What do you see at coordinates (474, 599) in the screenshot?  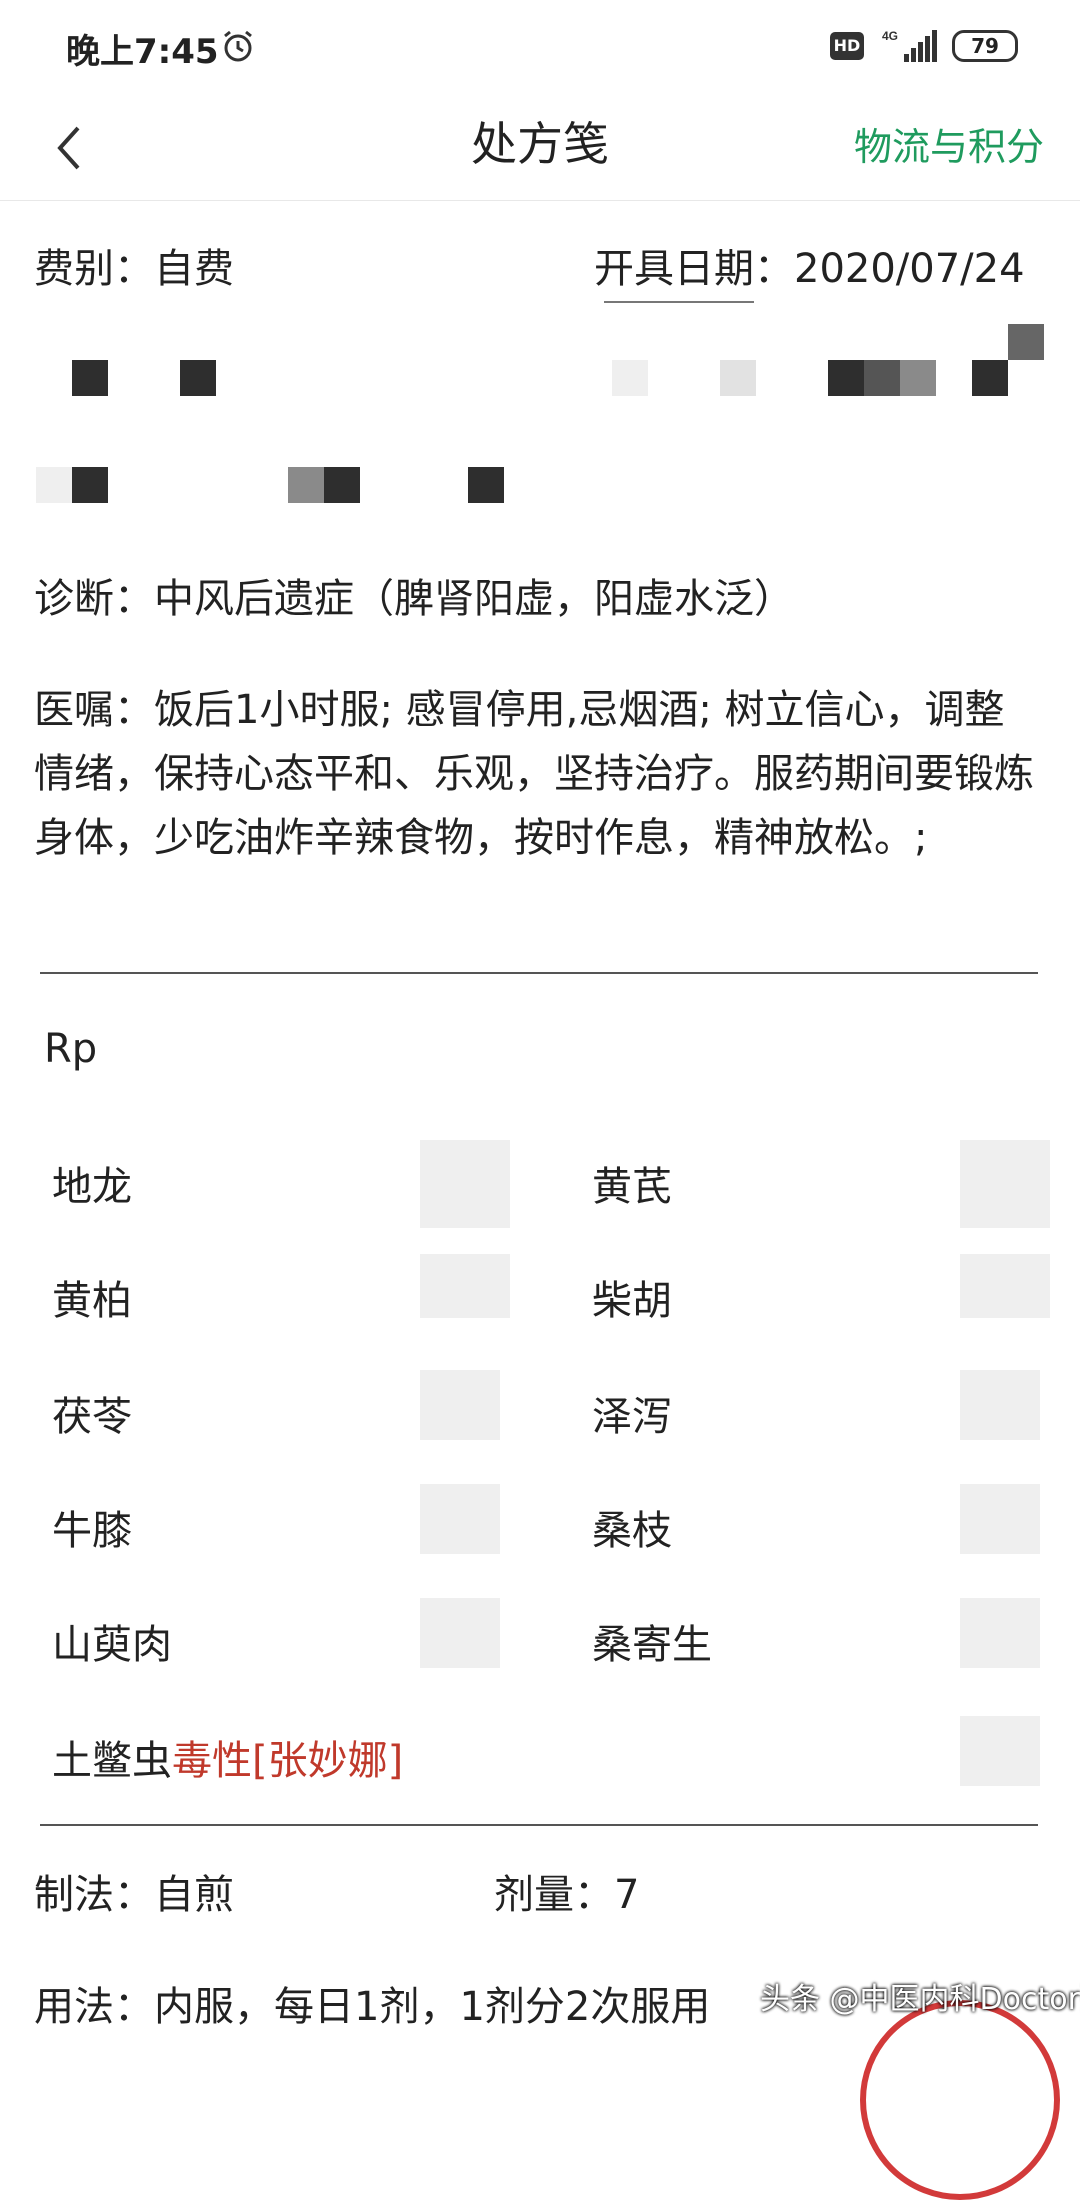 I see `diagnosis-value: 中风后遗症（脾肾阳虚，阳虚水泛）` at bounding box center [474, 599].